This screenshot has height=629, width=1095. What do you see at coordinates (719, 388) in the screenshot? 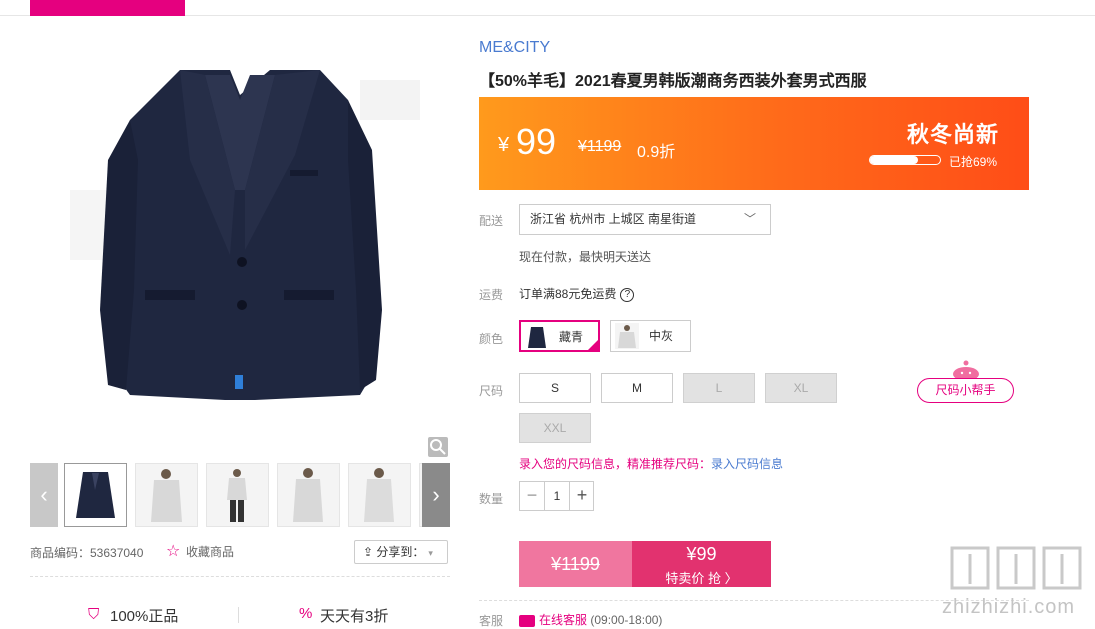
I see `size-option-l: L` at bounding box center [719, 388].